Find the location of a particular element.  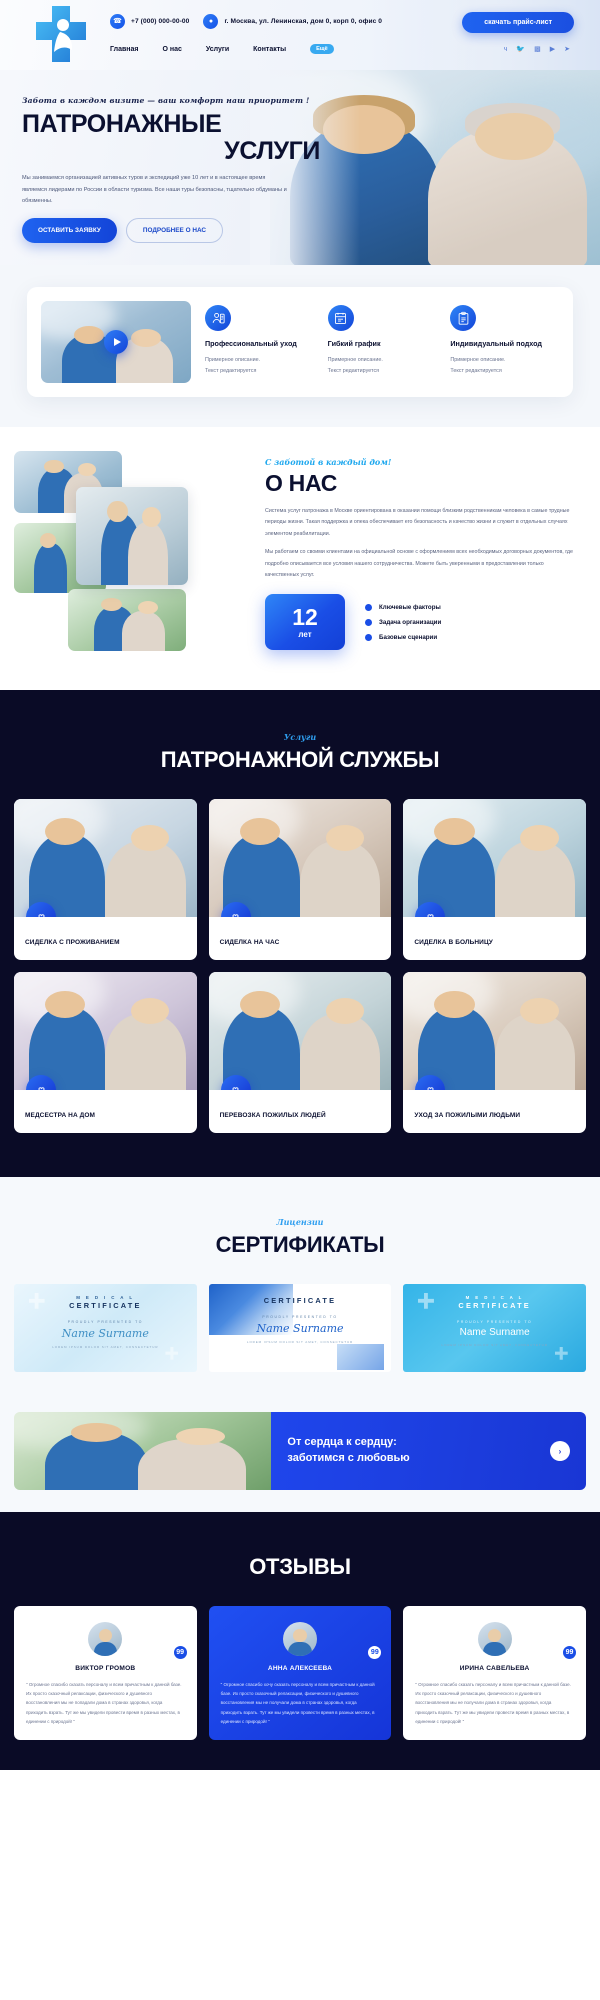

feature-title: Индивидуальный подход is located at coordinates (496, 343).